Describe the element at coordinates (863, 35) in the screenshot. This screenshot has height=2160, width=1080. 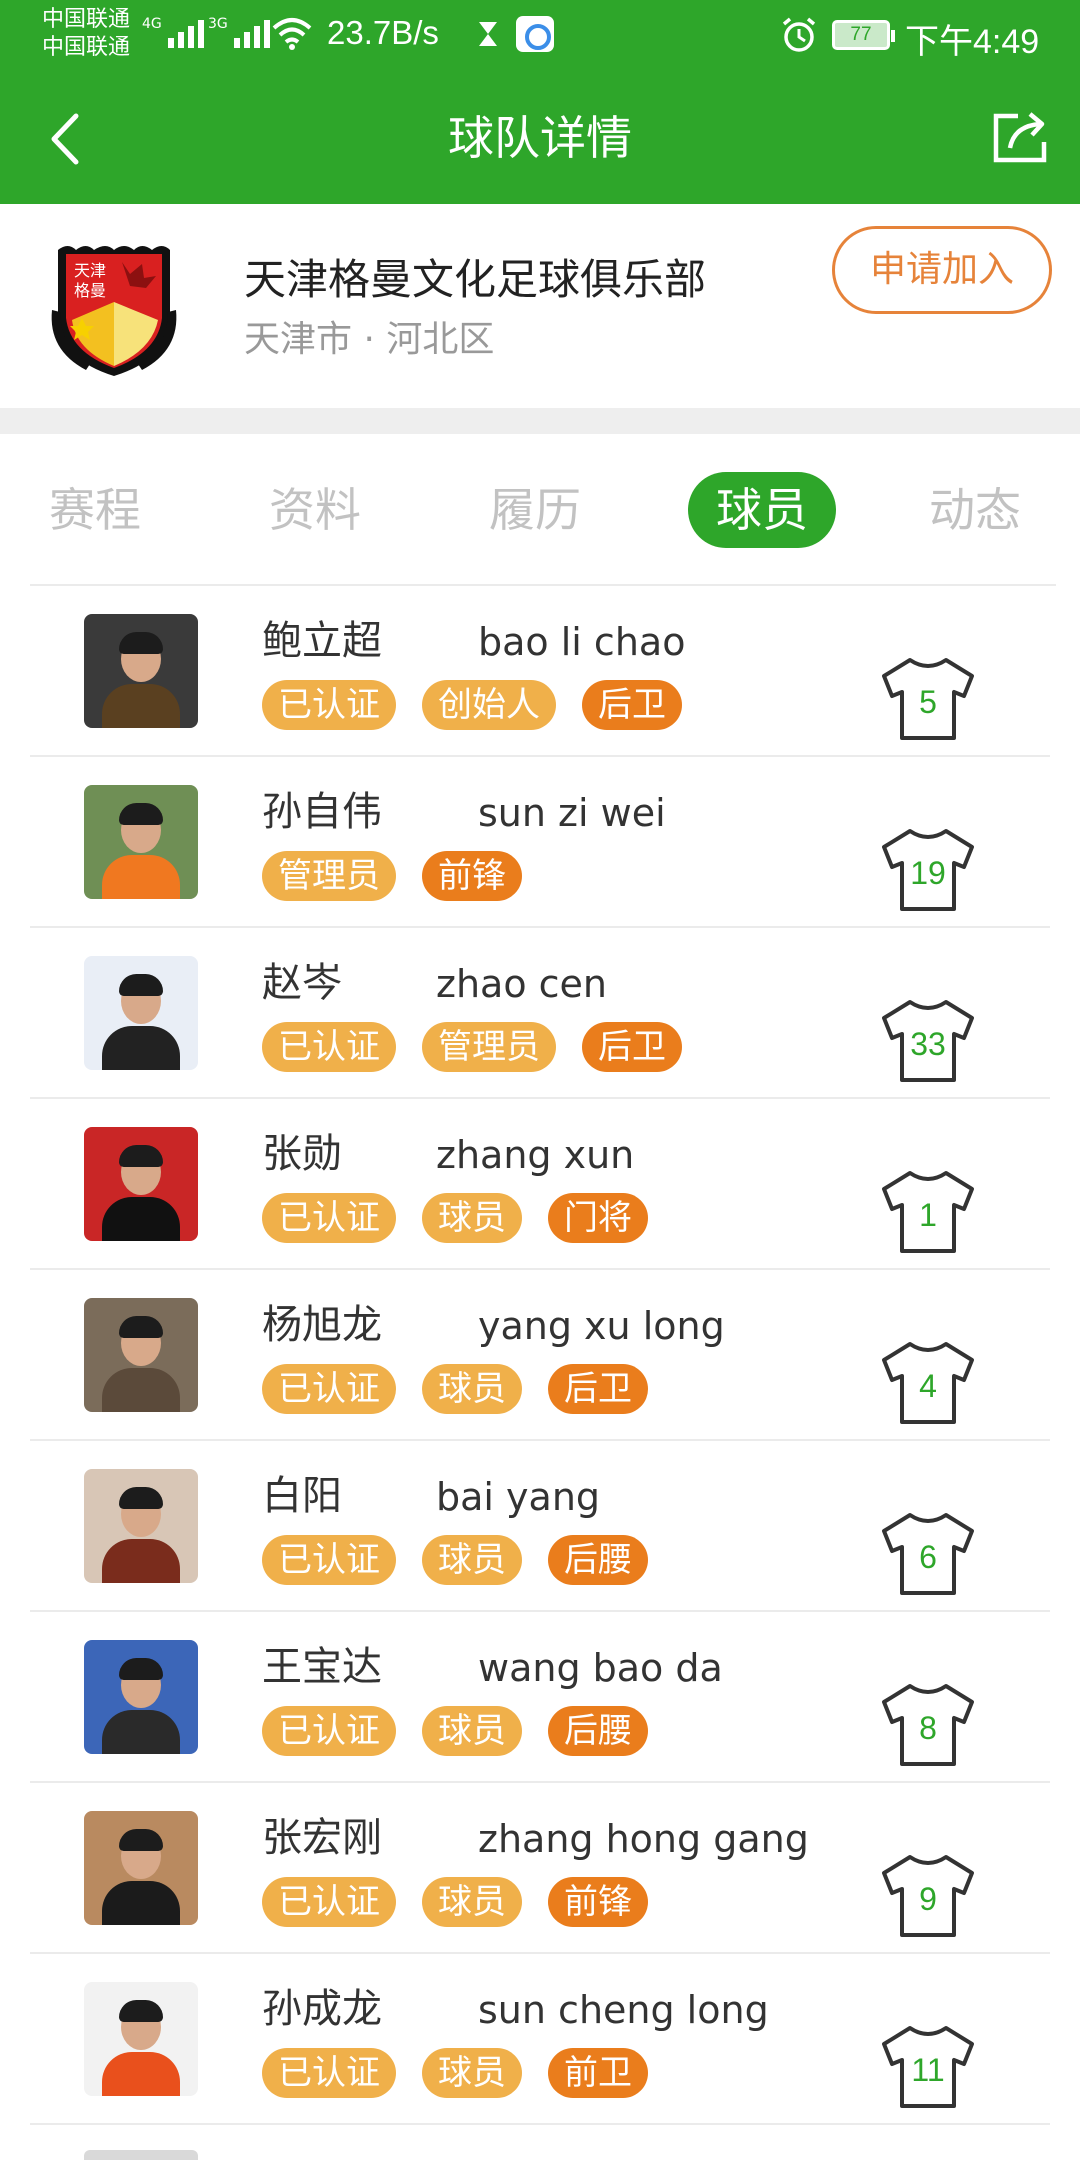
I see `battery-icon: 77` at that location.